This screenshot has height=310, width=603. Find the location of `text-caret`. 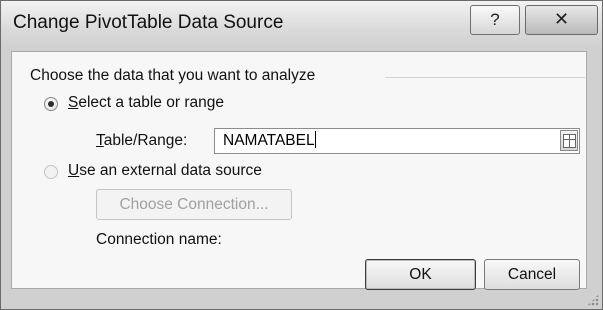

text-caret is located at coordinates (315, 139).